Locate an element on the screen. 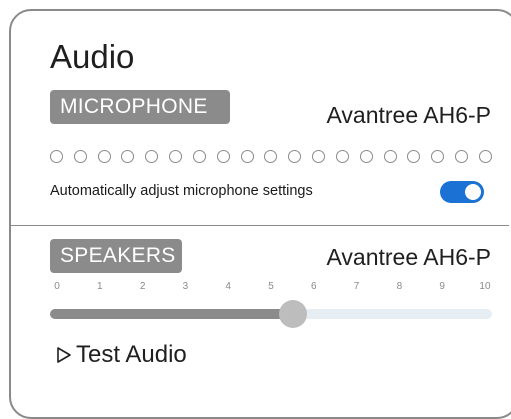  volume-tick-label: 7 is located at coordinates (356, 286).